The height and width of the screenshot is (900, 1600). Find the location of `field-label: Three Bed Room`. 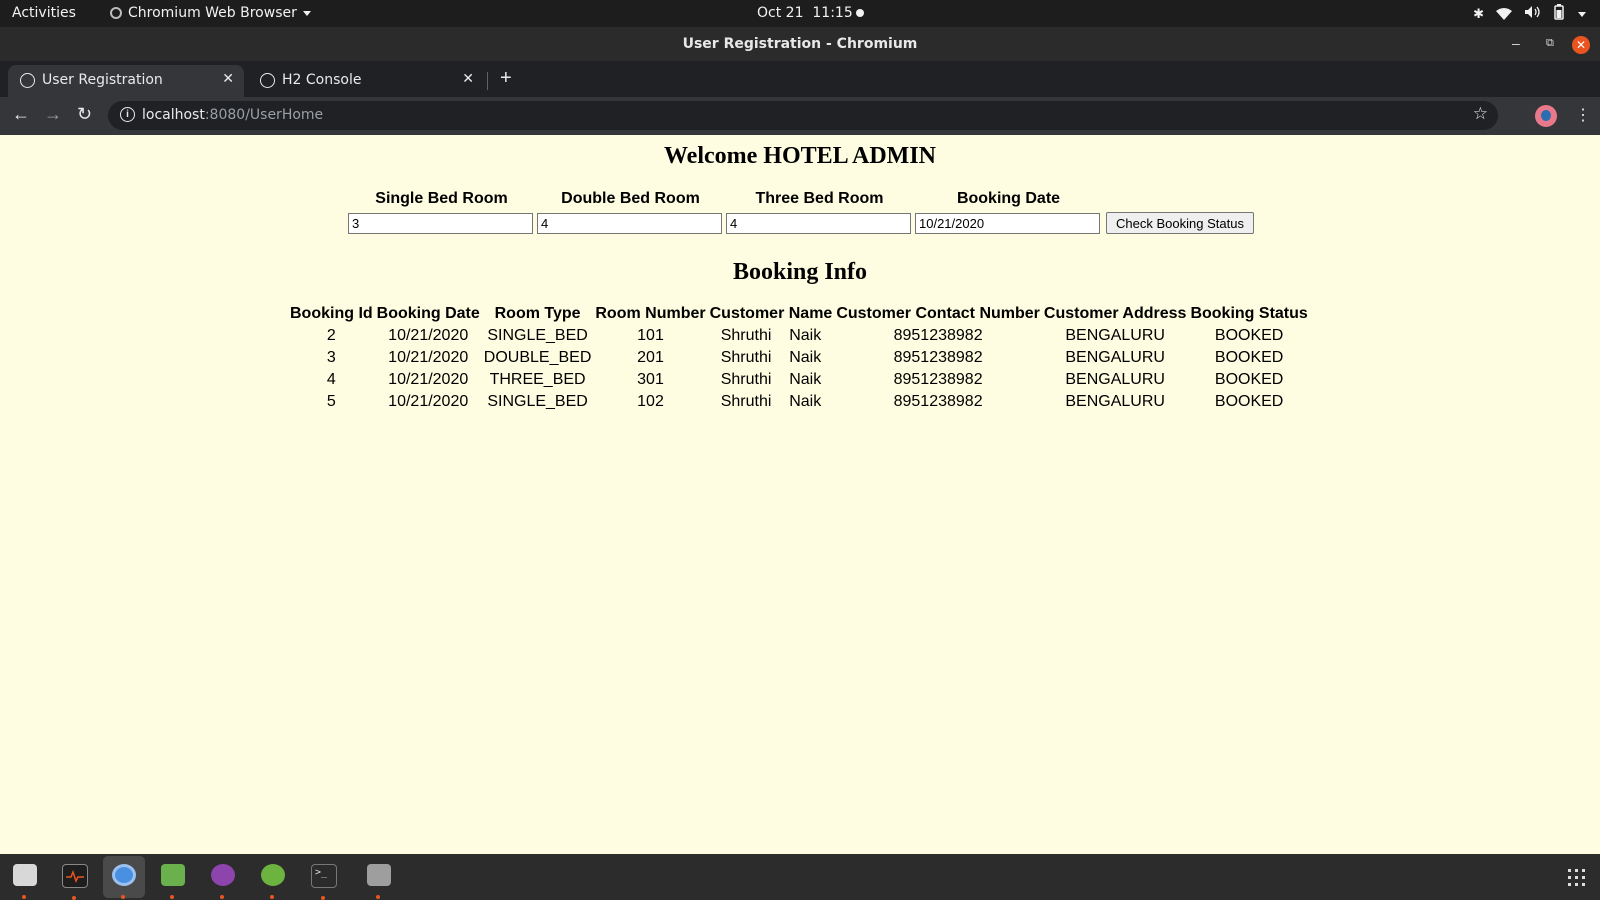

field-label: Three Bed Room is located at coordinates (819, 198).